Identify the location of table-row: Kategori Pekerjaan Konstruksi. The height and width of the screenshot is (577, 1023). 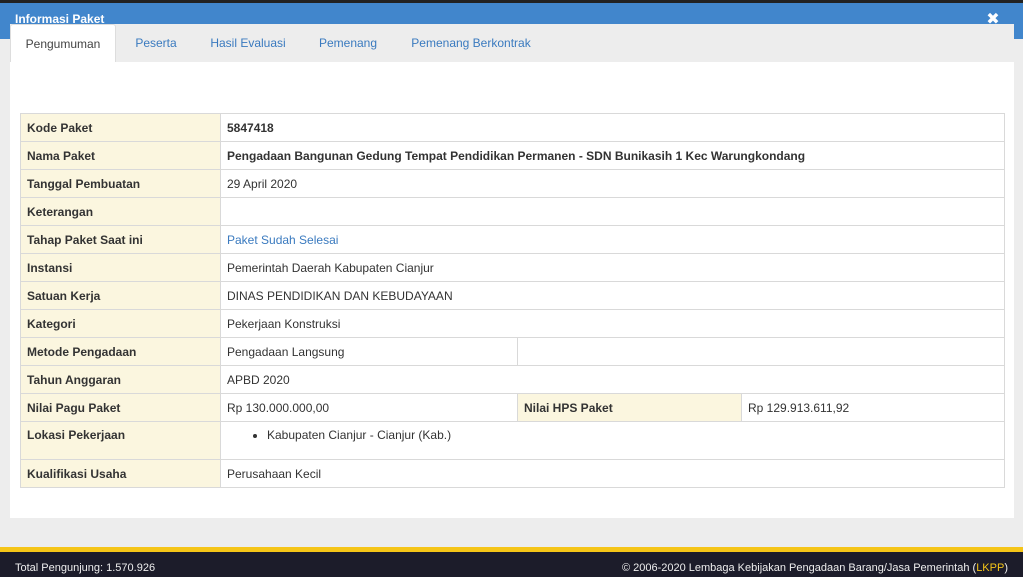
(512, 323).